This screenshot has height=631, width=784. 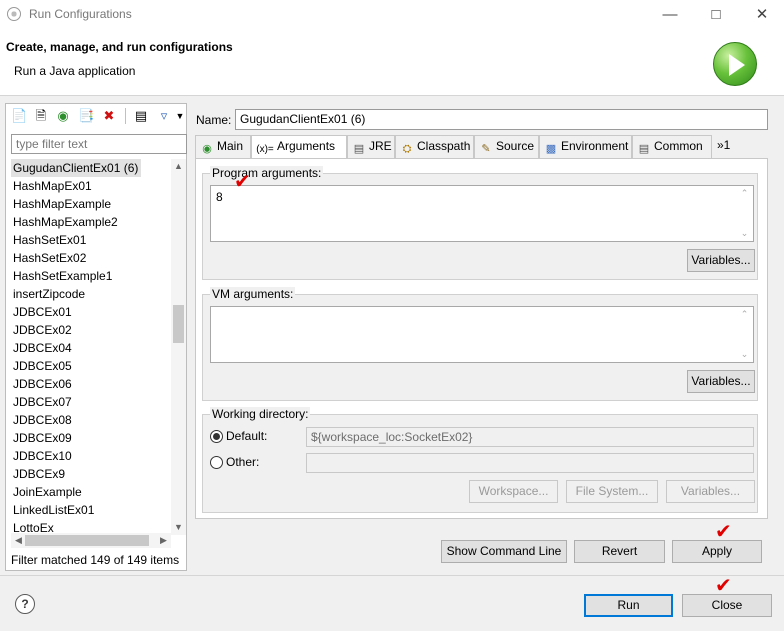 I want to click on vertical-scroll-thumb, so click(x=178, y=324).